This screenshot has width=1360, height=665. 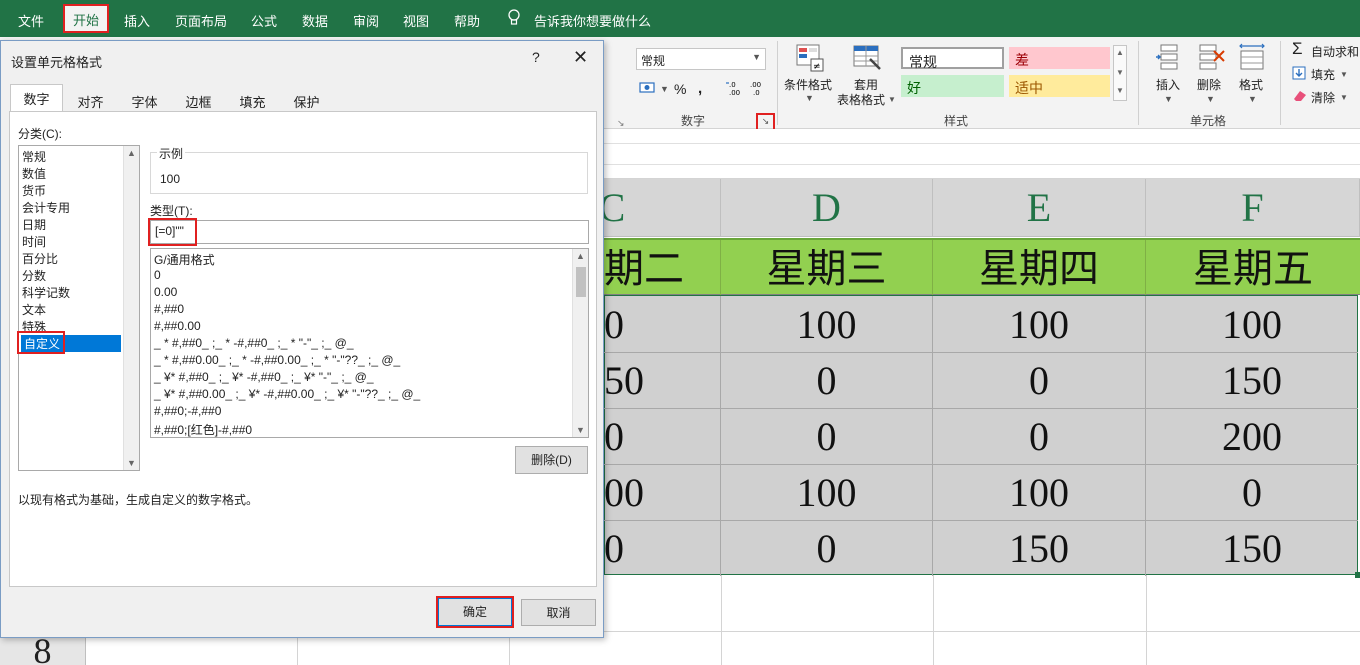 What do you see at coordinates (581, 282) in the screenshot?
I see `scrollbar-thumb` at bounding box center [581, 282].